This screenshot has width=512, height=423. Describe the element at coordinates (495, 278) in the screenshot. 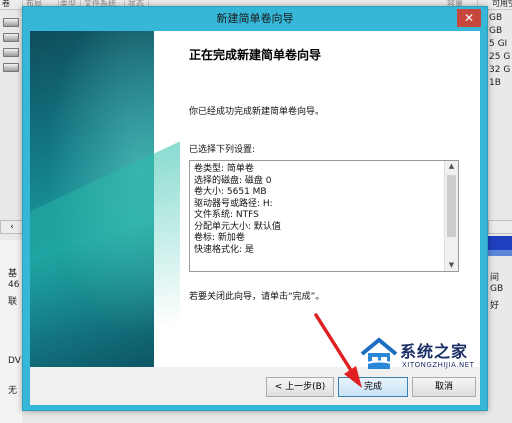

I see `partition-space-fragment: 间` at that location.